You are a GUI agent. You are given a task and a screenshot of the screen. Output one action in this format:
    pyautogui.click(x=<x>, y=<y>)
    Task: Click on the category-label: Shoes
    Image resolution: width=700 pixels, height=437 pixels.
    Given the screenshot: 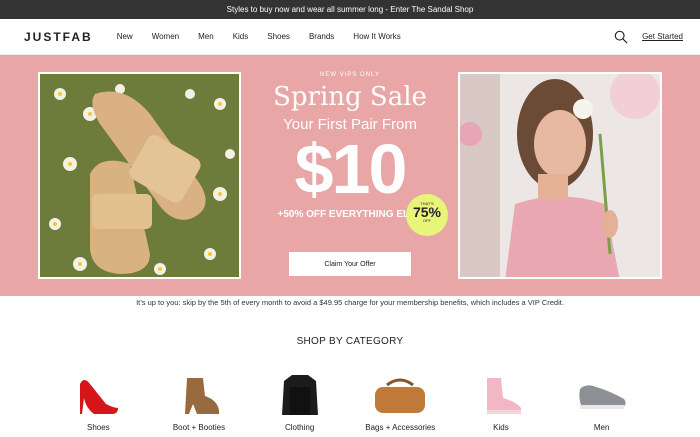 What is the action you would take?
    pyautogui.click(x=98, y=427)
    